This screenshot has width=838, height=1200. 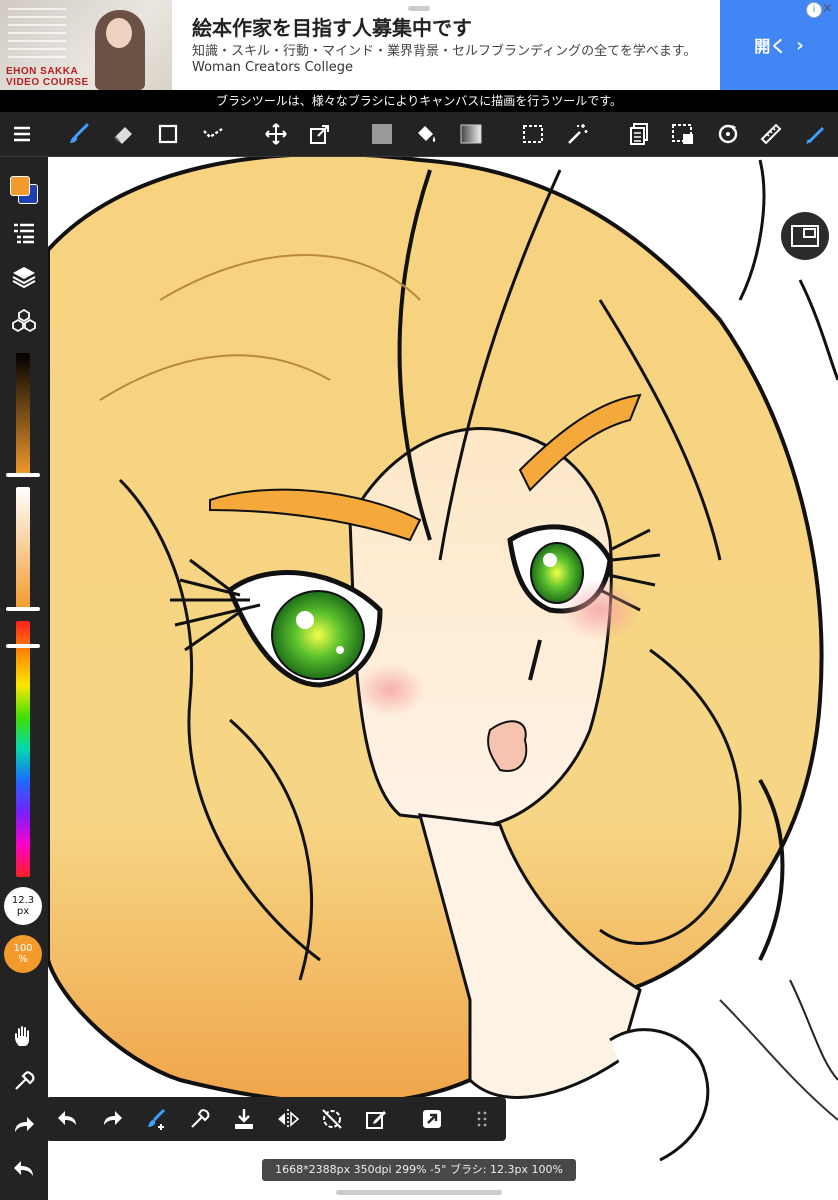 I want to click on brush-icon, so click(x=79, y=134).